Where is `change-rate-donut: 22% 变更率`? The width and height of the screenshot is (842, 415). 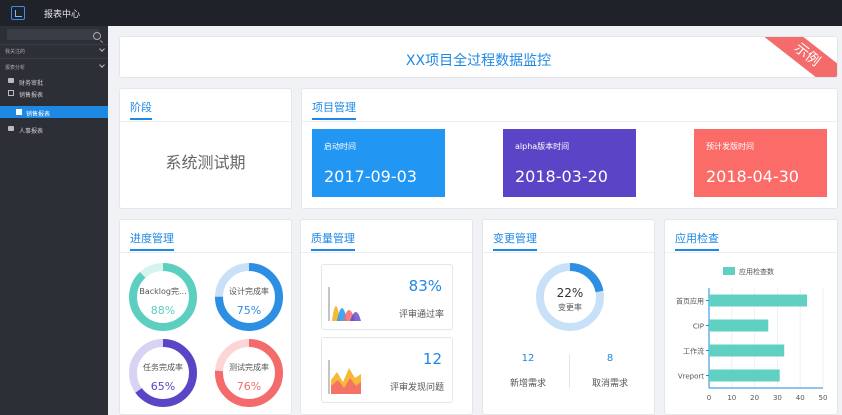
change-rate-donut: 22% 变更率 is located at coordinates (570, 297).